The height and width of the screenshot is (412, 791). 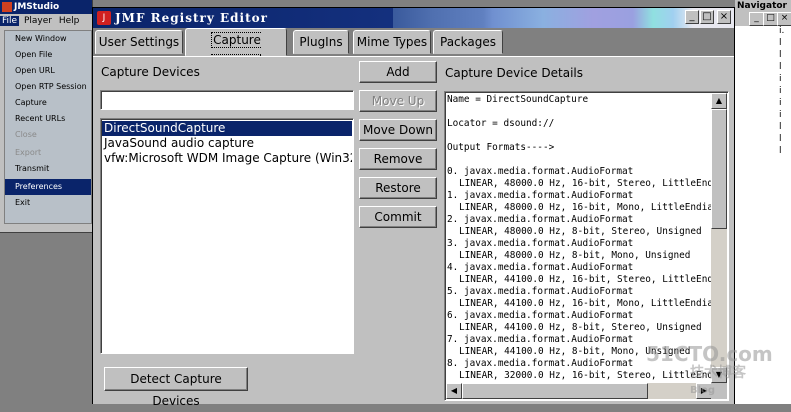 What do you see at coordinates (453, 315) in the screenshot?
I see `format-index: 6.` at bounding box center [453, 315].